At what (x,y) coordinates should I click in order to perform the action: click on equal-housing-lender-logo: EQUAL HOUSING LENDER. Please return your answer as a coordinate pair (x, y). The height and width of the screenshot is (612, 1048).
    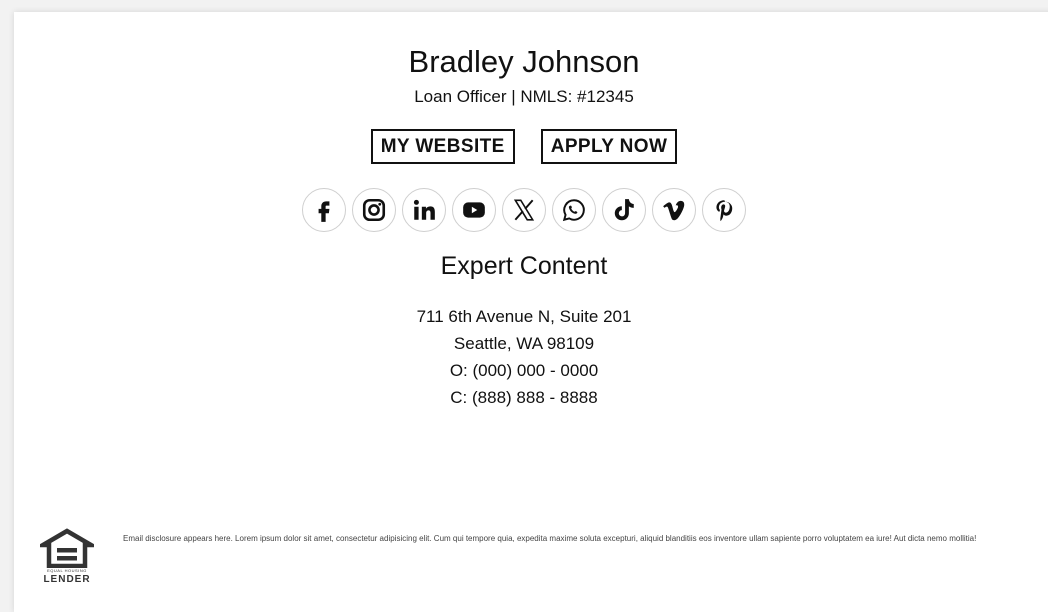
    Looking at the image, I should click on (67, 559).